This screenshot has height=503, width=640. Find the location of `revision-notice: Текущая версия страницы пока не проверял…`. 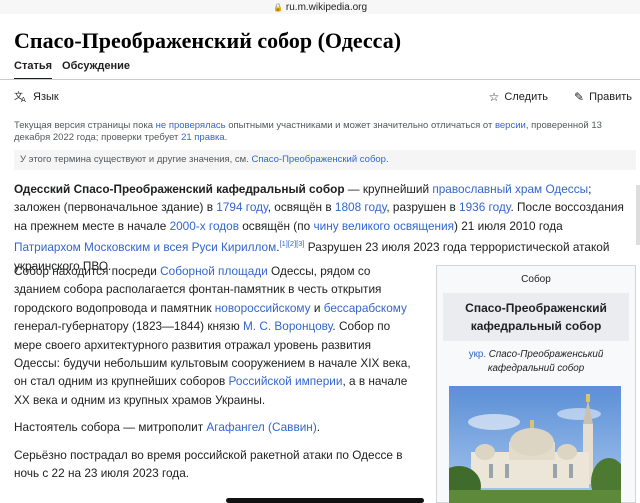

revision-notice: Текущая версия страницы пока не проверял… is located at coordinates (321, 132).